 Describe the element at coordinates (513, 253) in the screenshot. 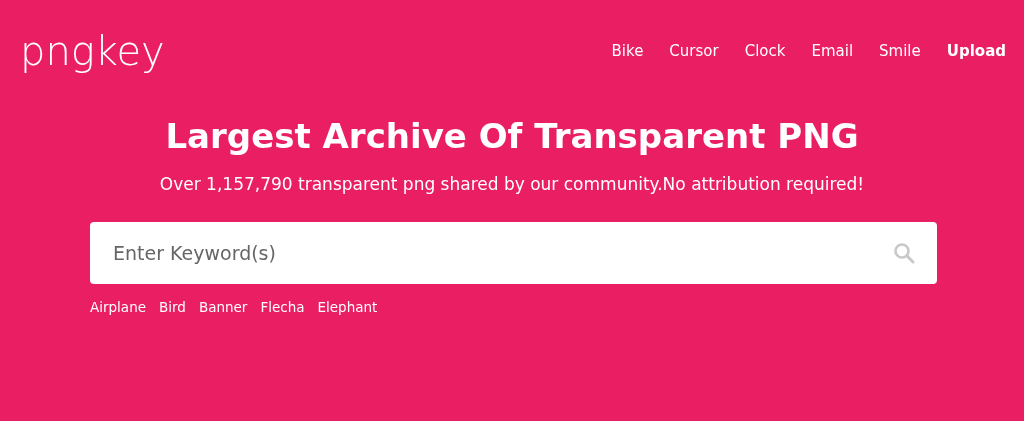

I see `search-field: Enter Keyword(s)` at that location.